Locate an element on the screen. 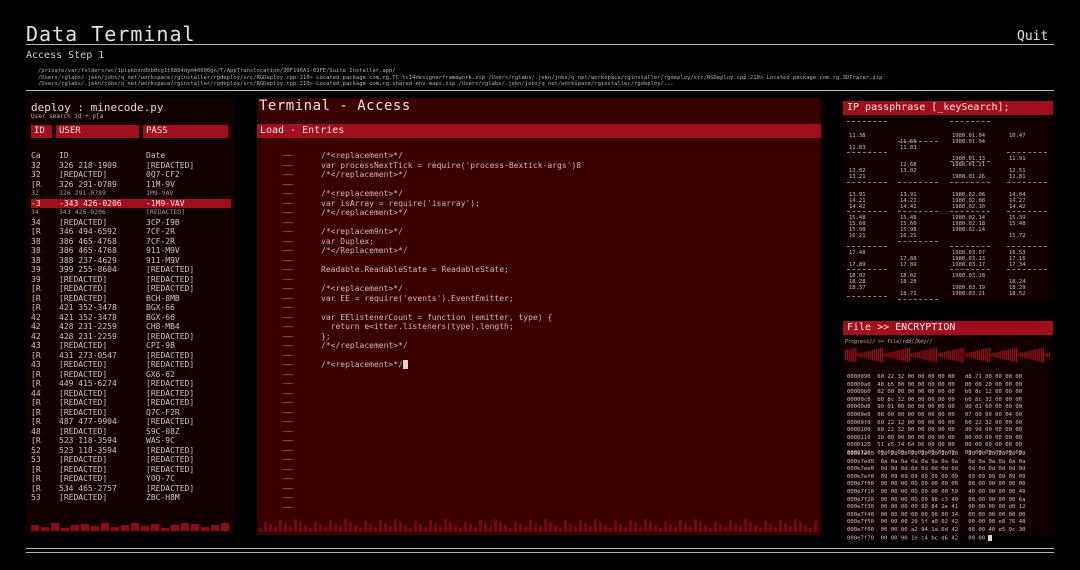  table-row: [R 326 291-0789 11M-9V is located at coordinates (131, 185).